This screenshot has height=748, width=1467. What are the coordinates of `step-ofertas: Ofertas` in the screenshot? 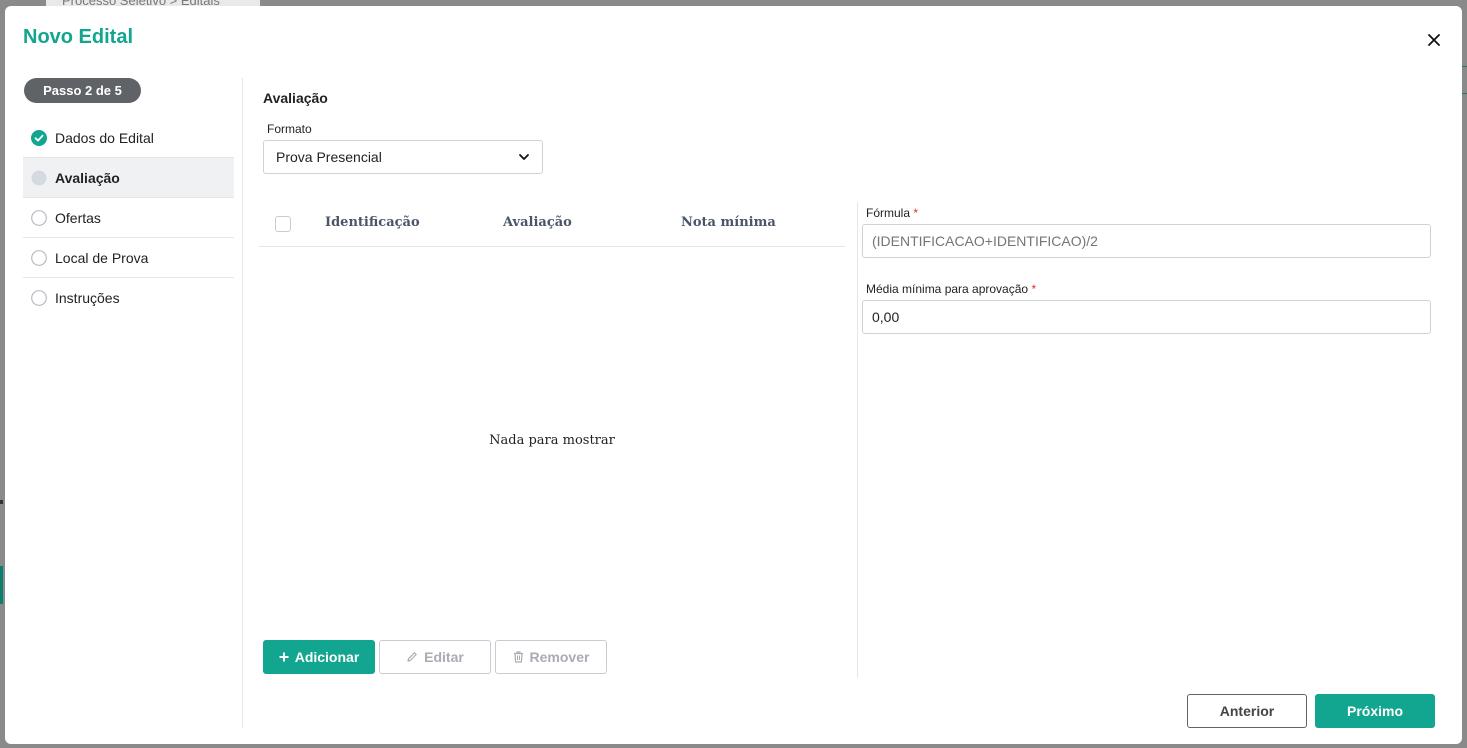 It's located at (128, 218).